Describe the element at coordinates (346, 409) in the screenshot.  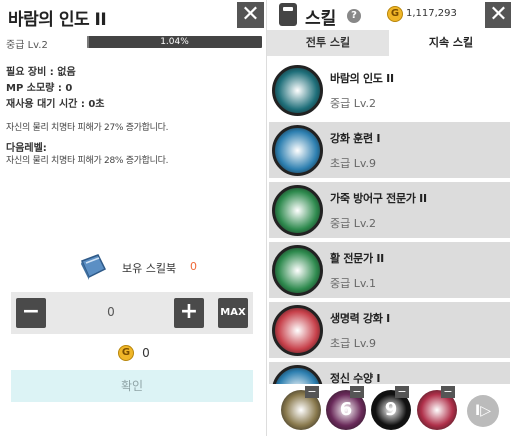
I see `quickslot-count: 6` at that location.